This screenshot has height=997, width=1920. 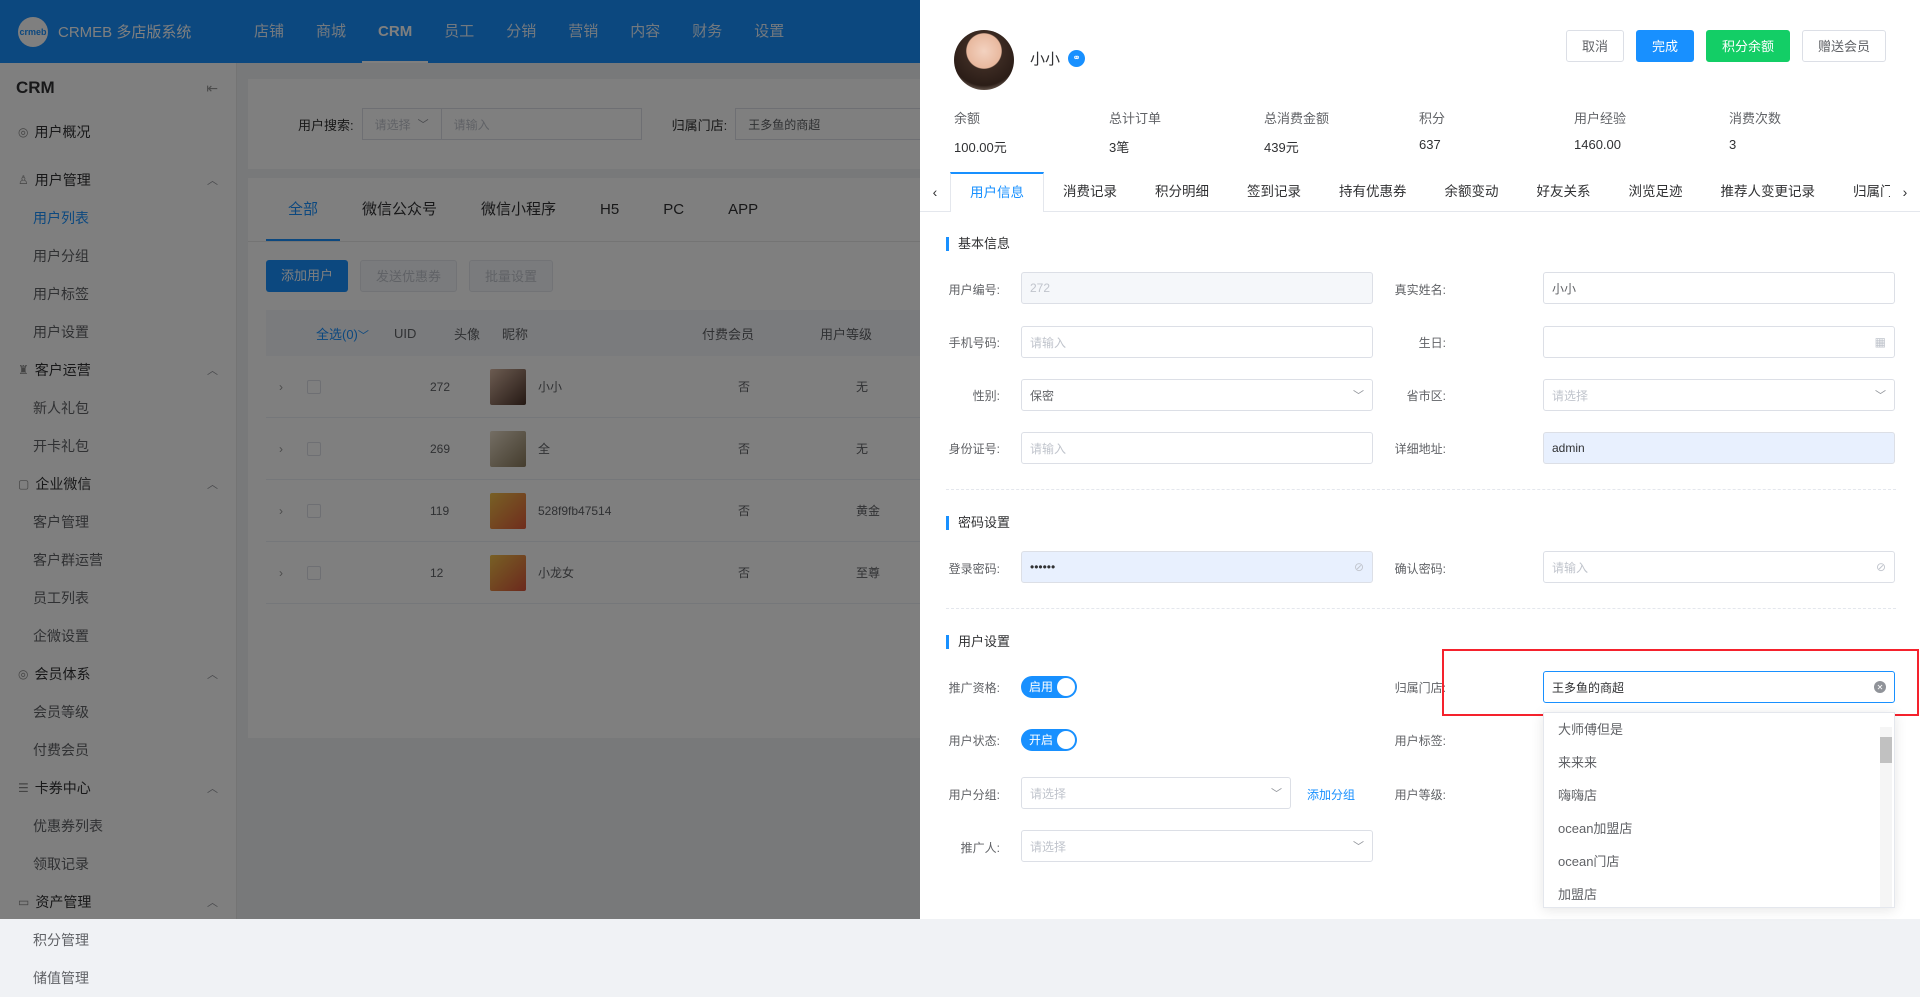 I want to click on tab-store-change: 归属门店变, so click(x=1862, y=192).